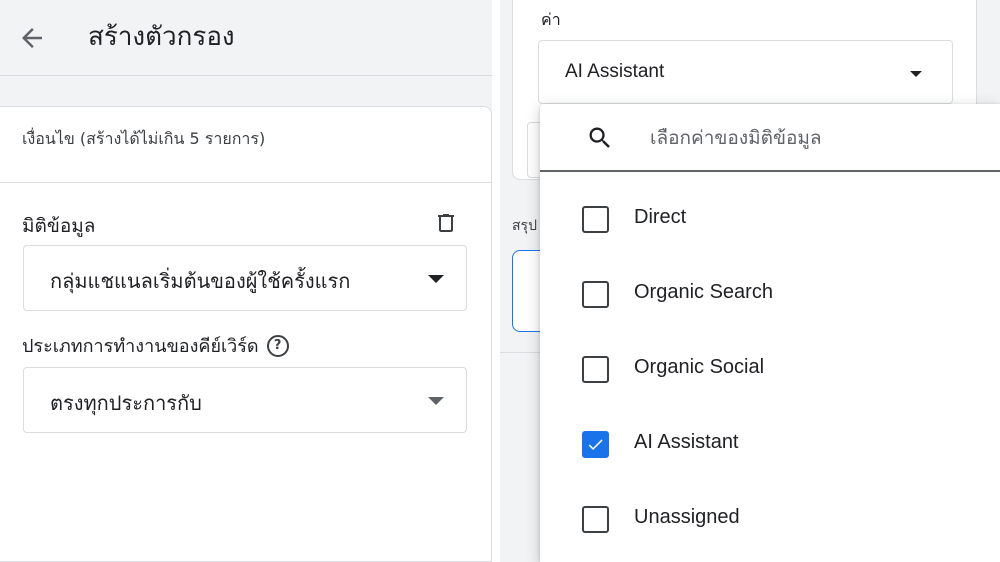 This screenshot has width=1000, height=562. I want to click on match-type-select: ตรงทุกประการกับ, so click(245, 400).